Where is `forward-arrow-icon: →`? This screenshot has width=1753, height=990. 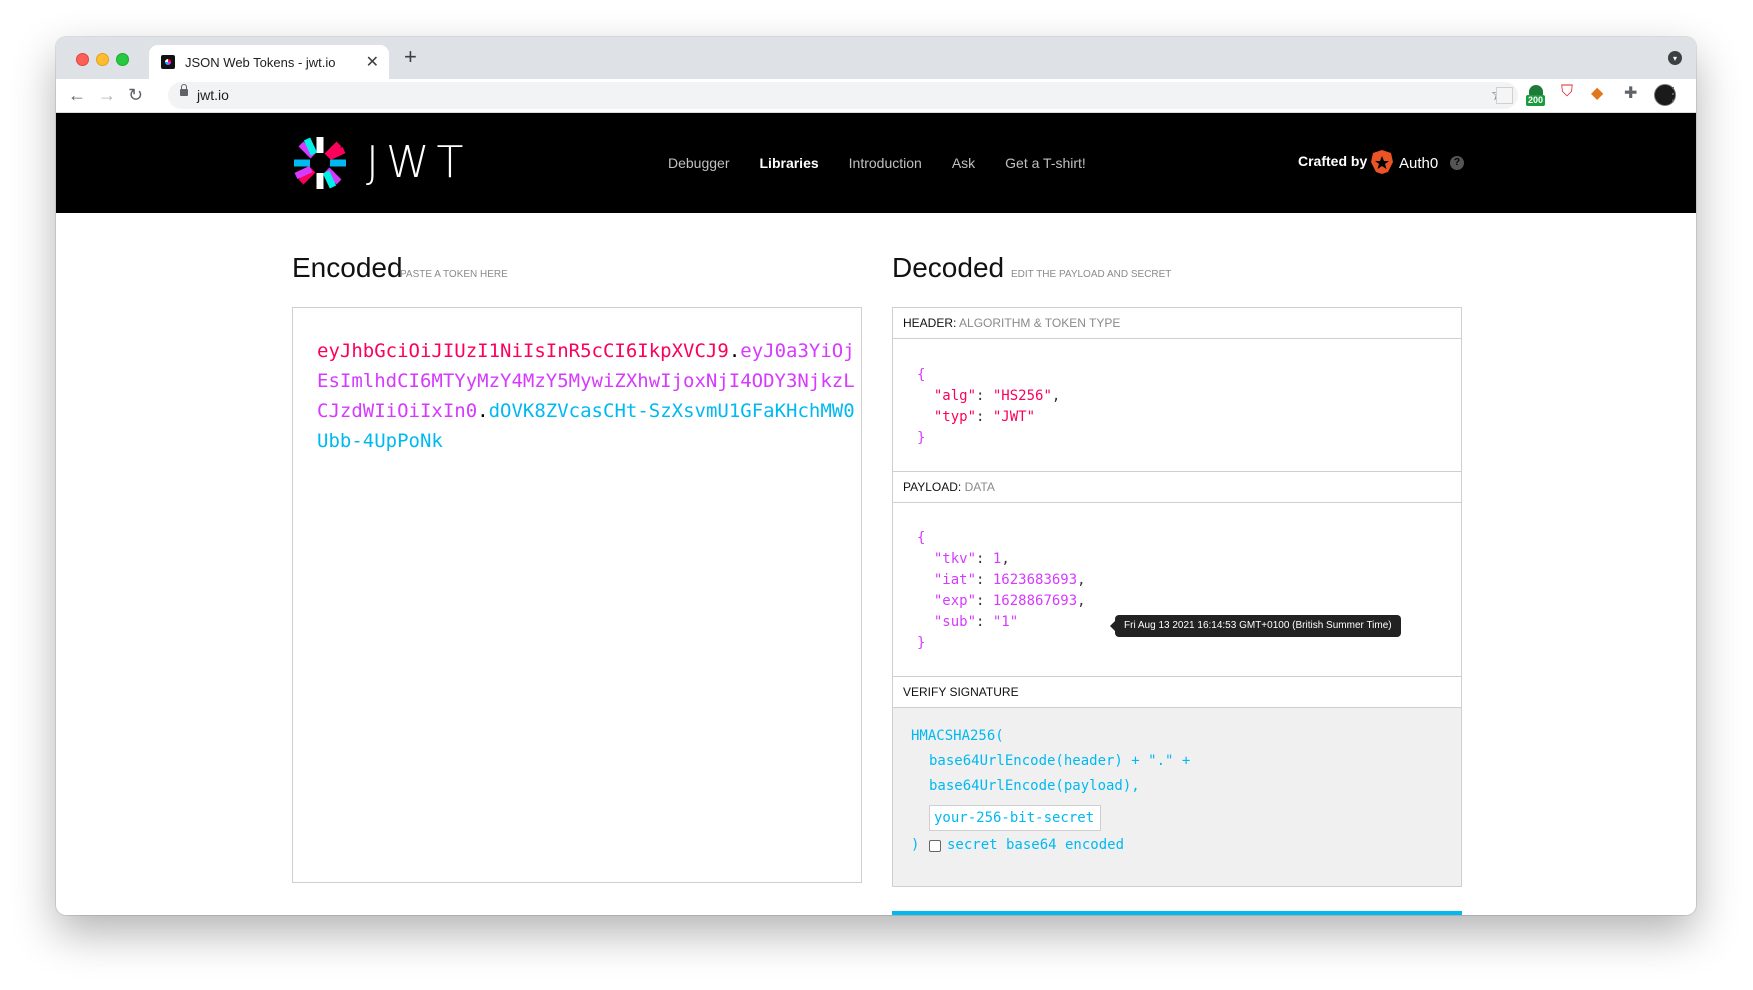 forward-arrow-icon: → is located at coordinates (107, 95).